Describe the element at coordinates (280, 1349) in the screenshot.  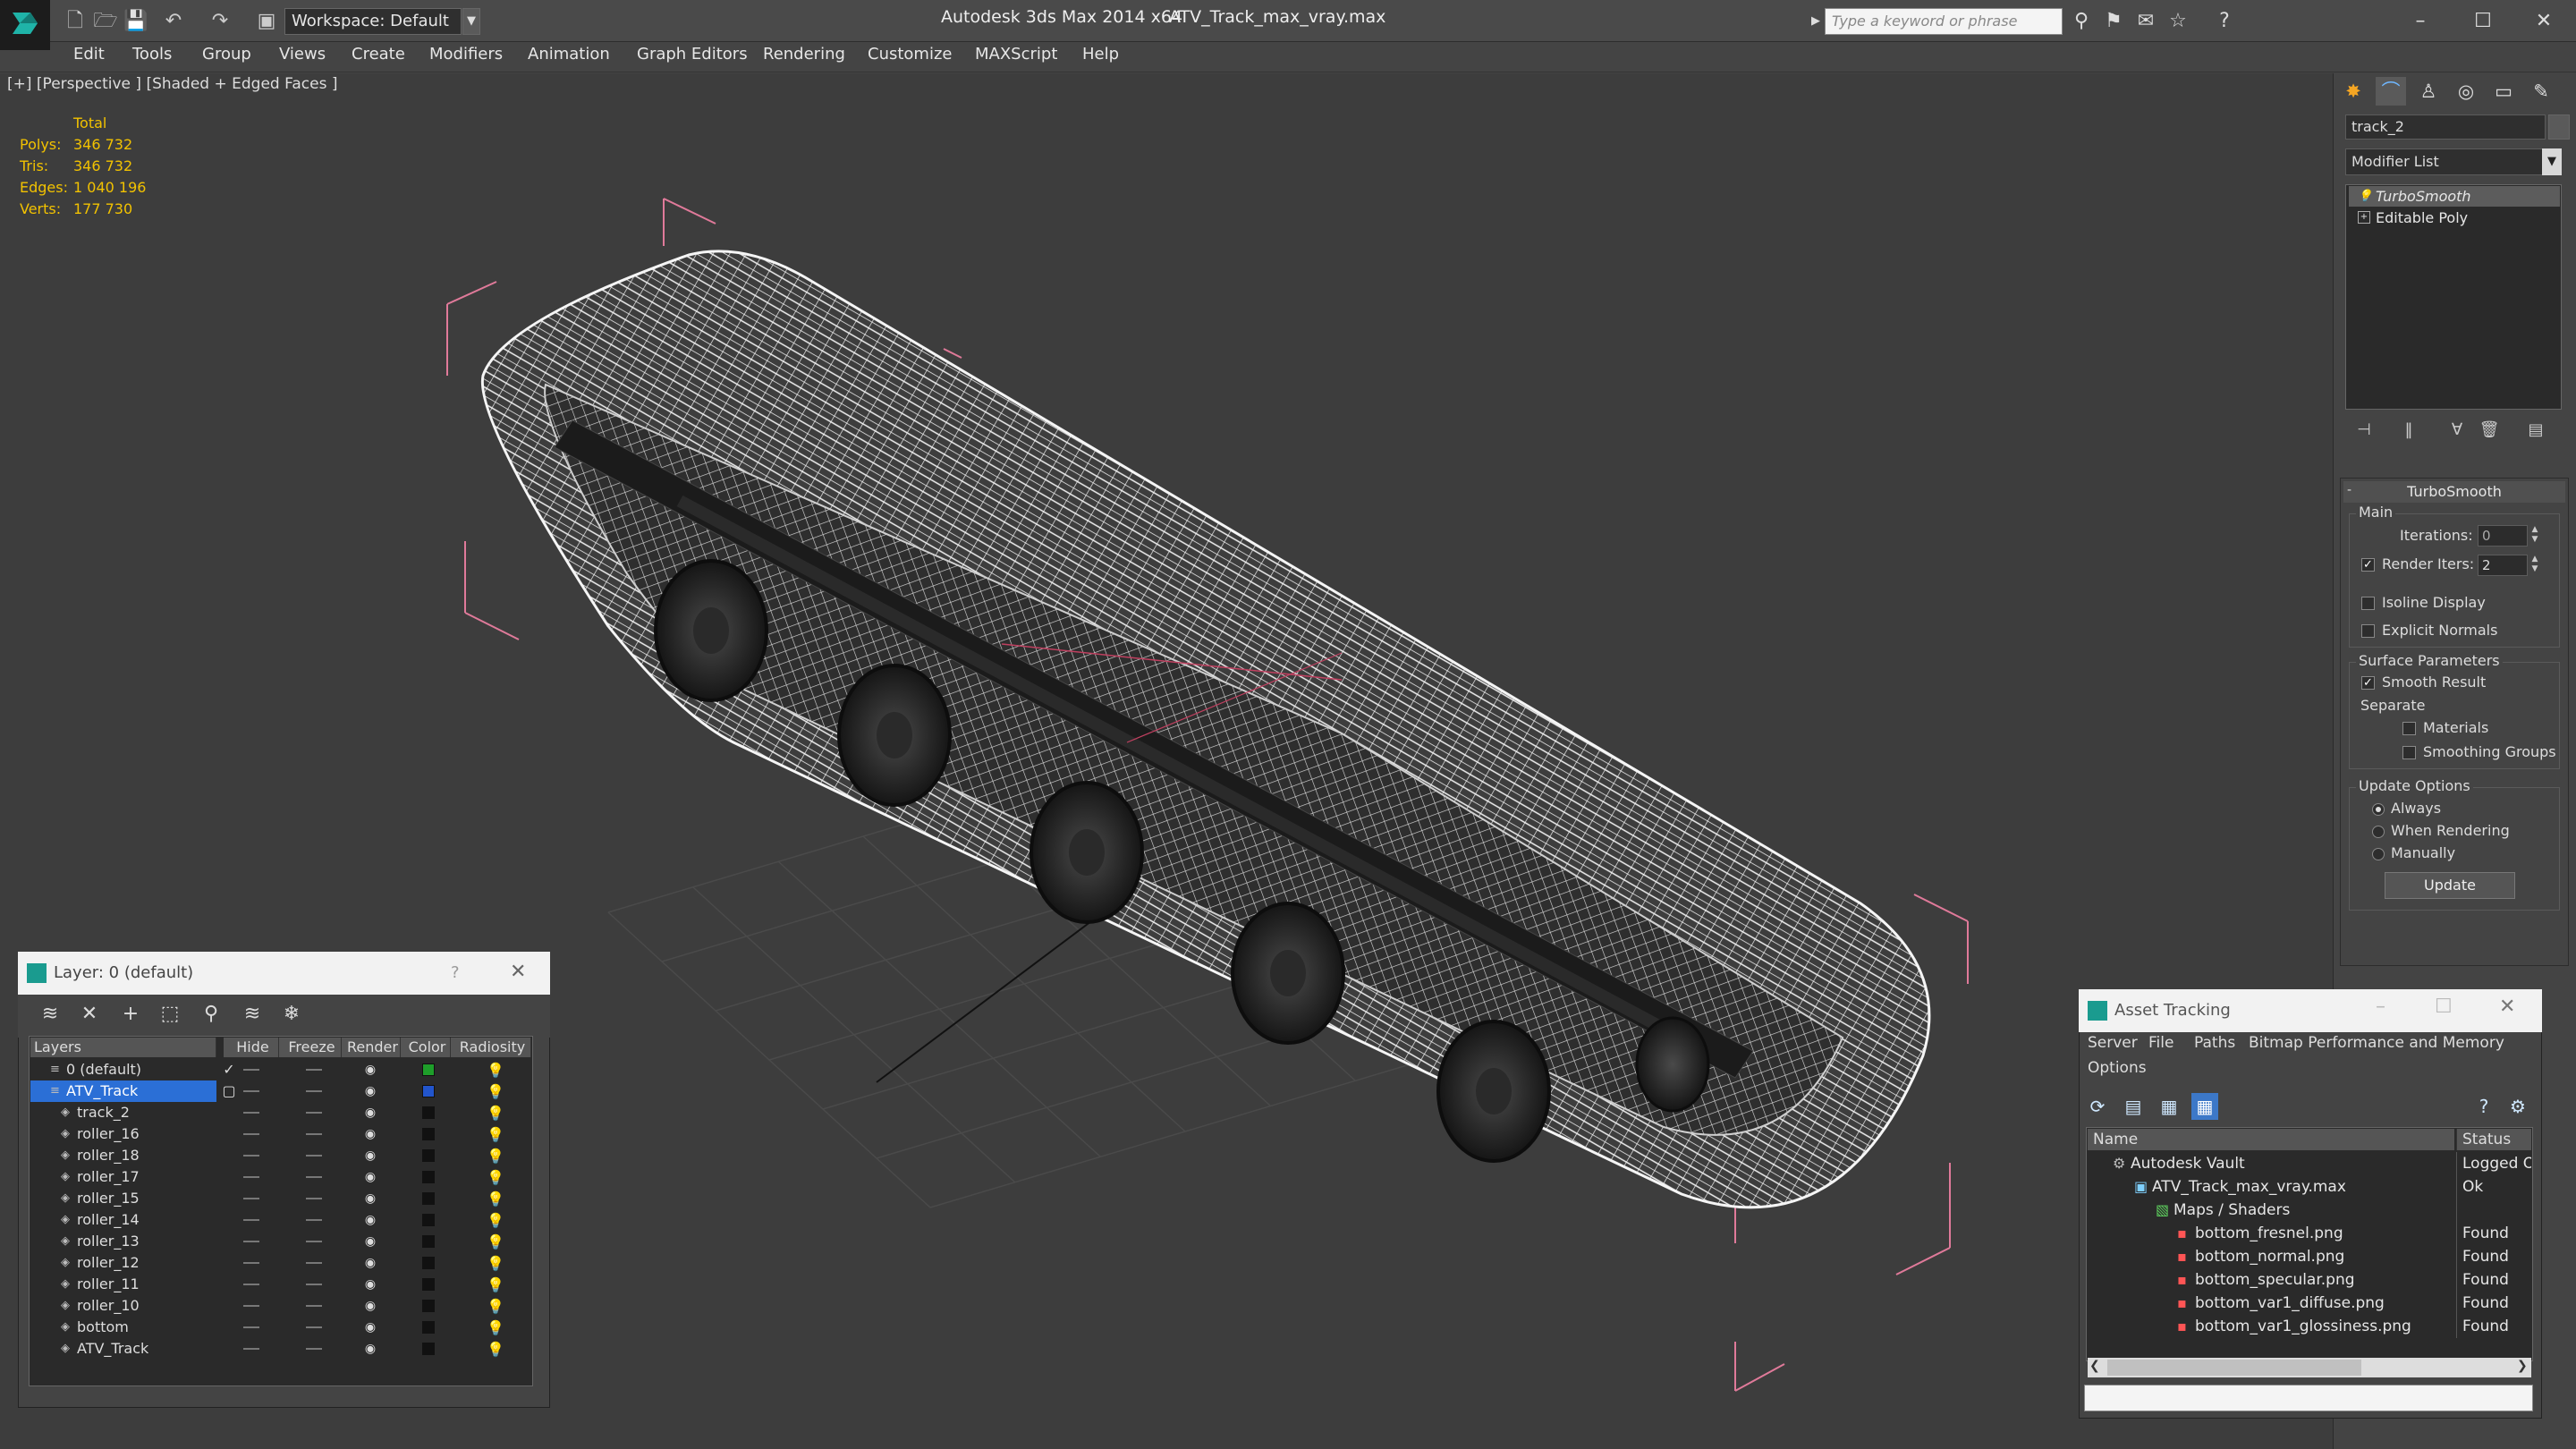
I see `layer-row: ATV_Track ◈ ◉ 💡` at that location.